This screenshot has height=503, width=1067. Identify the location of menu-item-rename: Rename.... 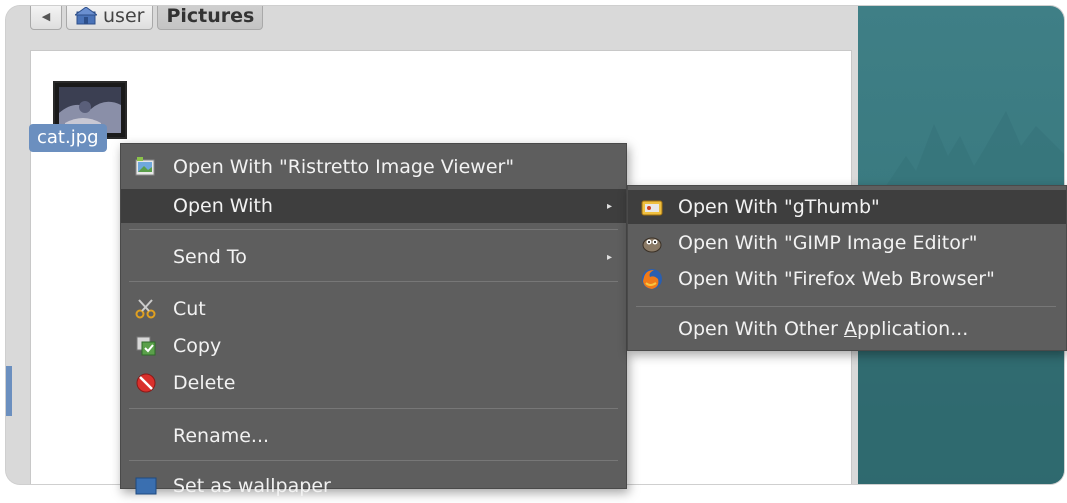
(373, 436).